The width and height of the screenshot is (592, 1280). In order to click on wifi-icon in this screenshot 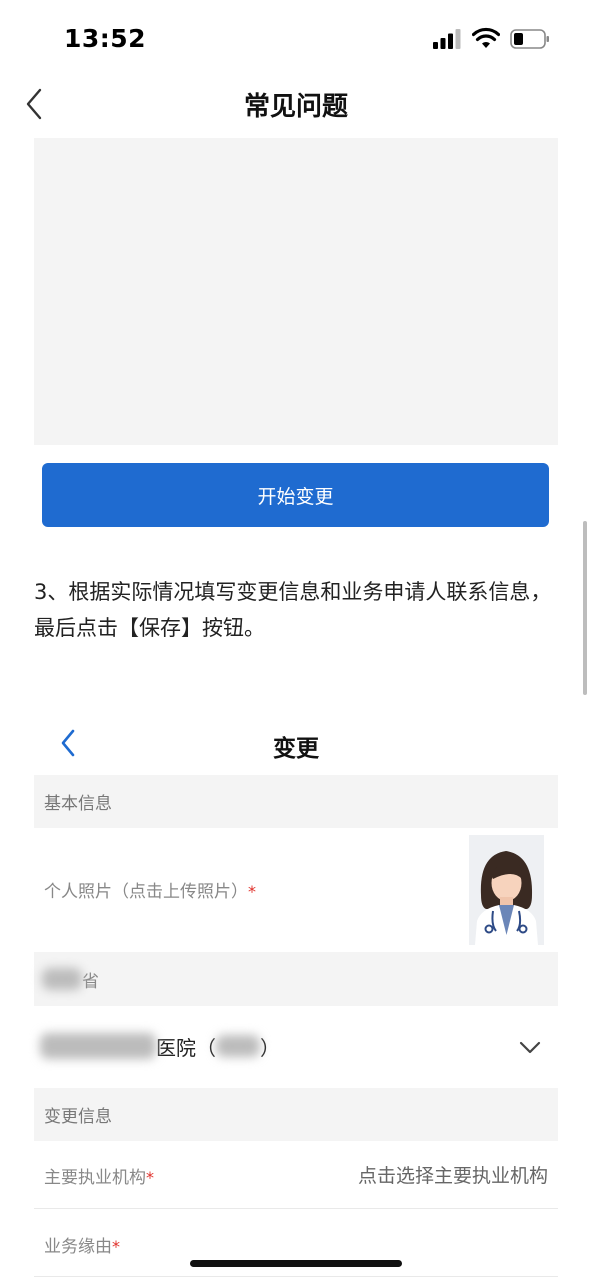, I will do `click(486, 37)`.